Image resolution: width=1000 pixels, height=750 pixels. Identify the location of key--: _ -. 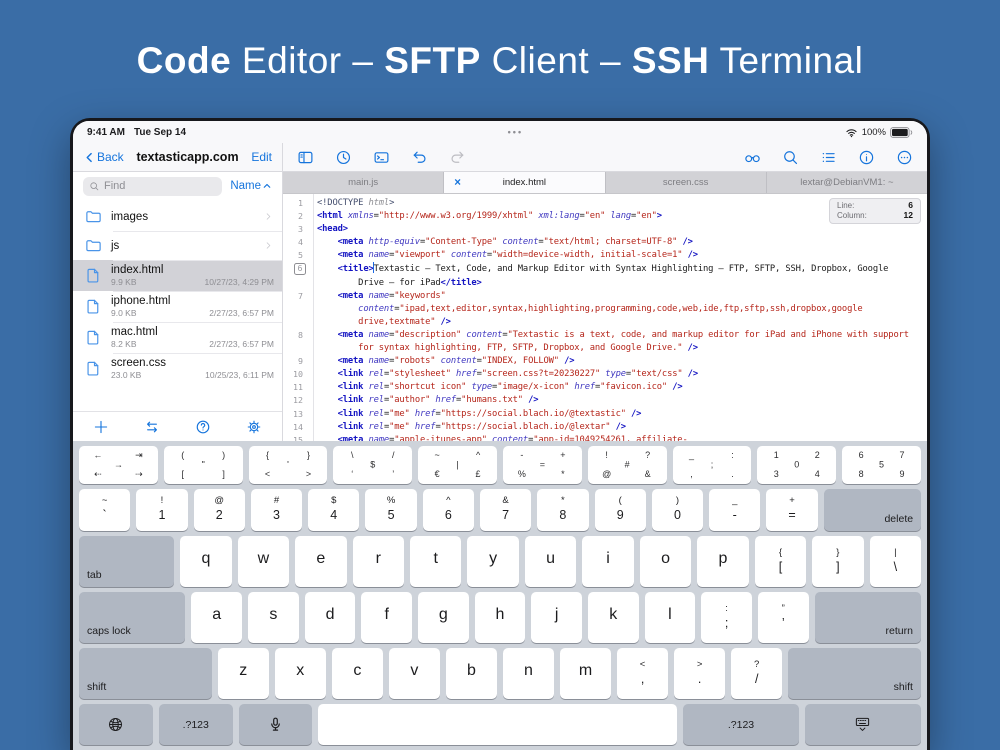
(735, 510).